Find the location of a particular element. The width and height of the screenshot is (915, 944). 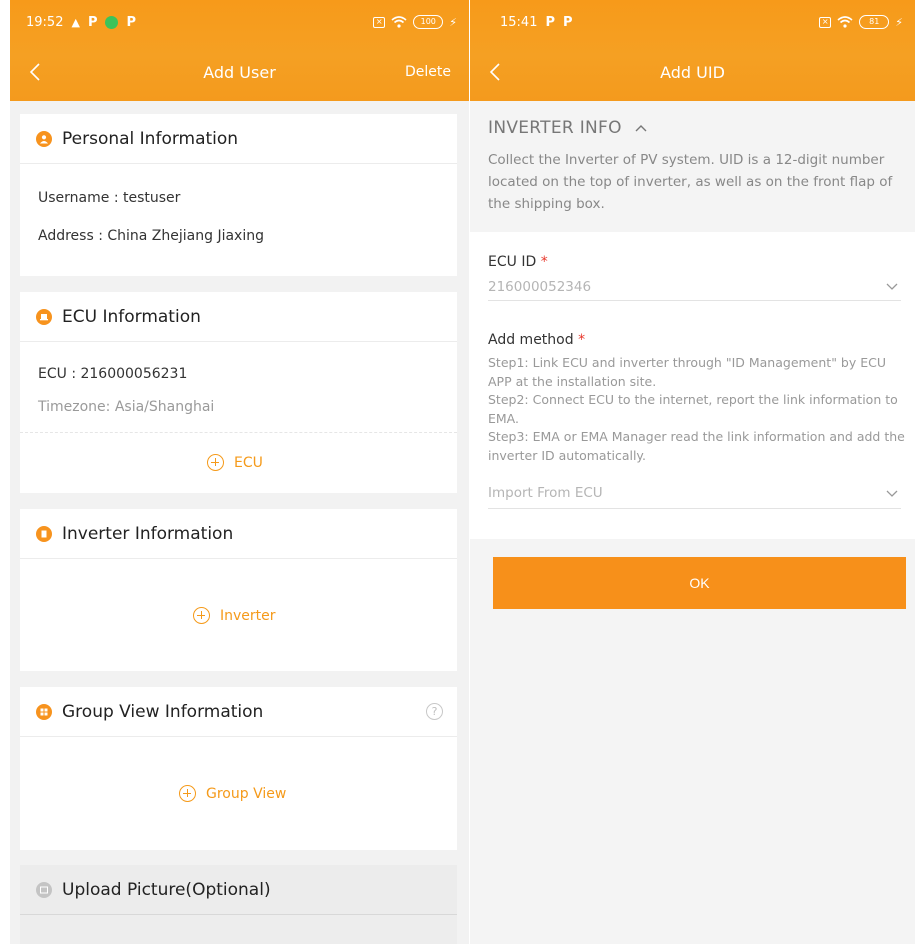

delete-button: Delete is located at coordinates (428, 72).